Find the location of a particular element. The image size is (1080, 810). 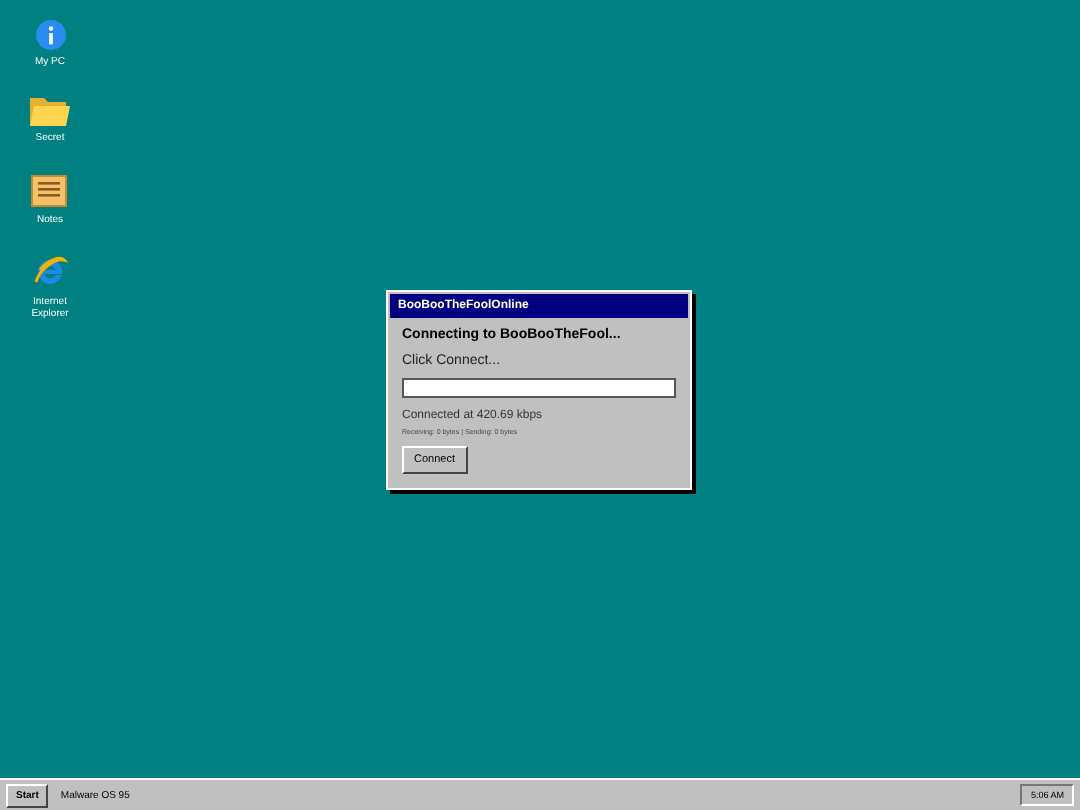

browser-icon is located at coordinates (50, 271).